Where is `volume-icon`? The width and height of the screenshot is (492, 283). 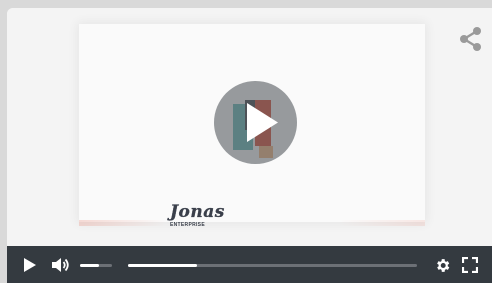 volume-icon is located at coordinates (60, 265).